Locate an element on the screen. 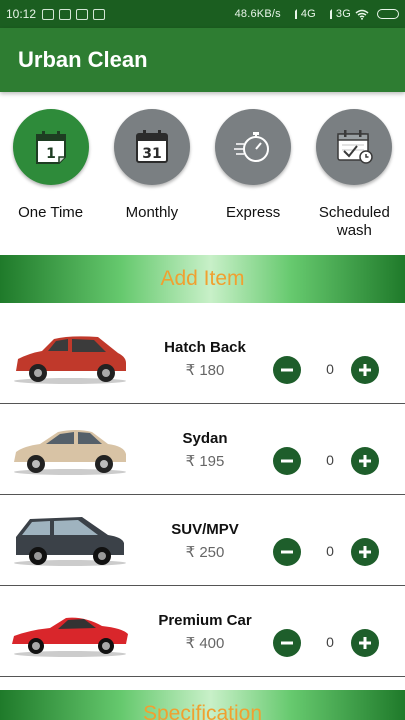 This screenshot has height=720, width=405. sports-car-icon is located at coordinates (70, 637).